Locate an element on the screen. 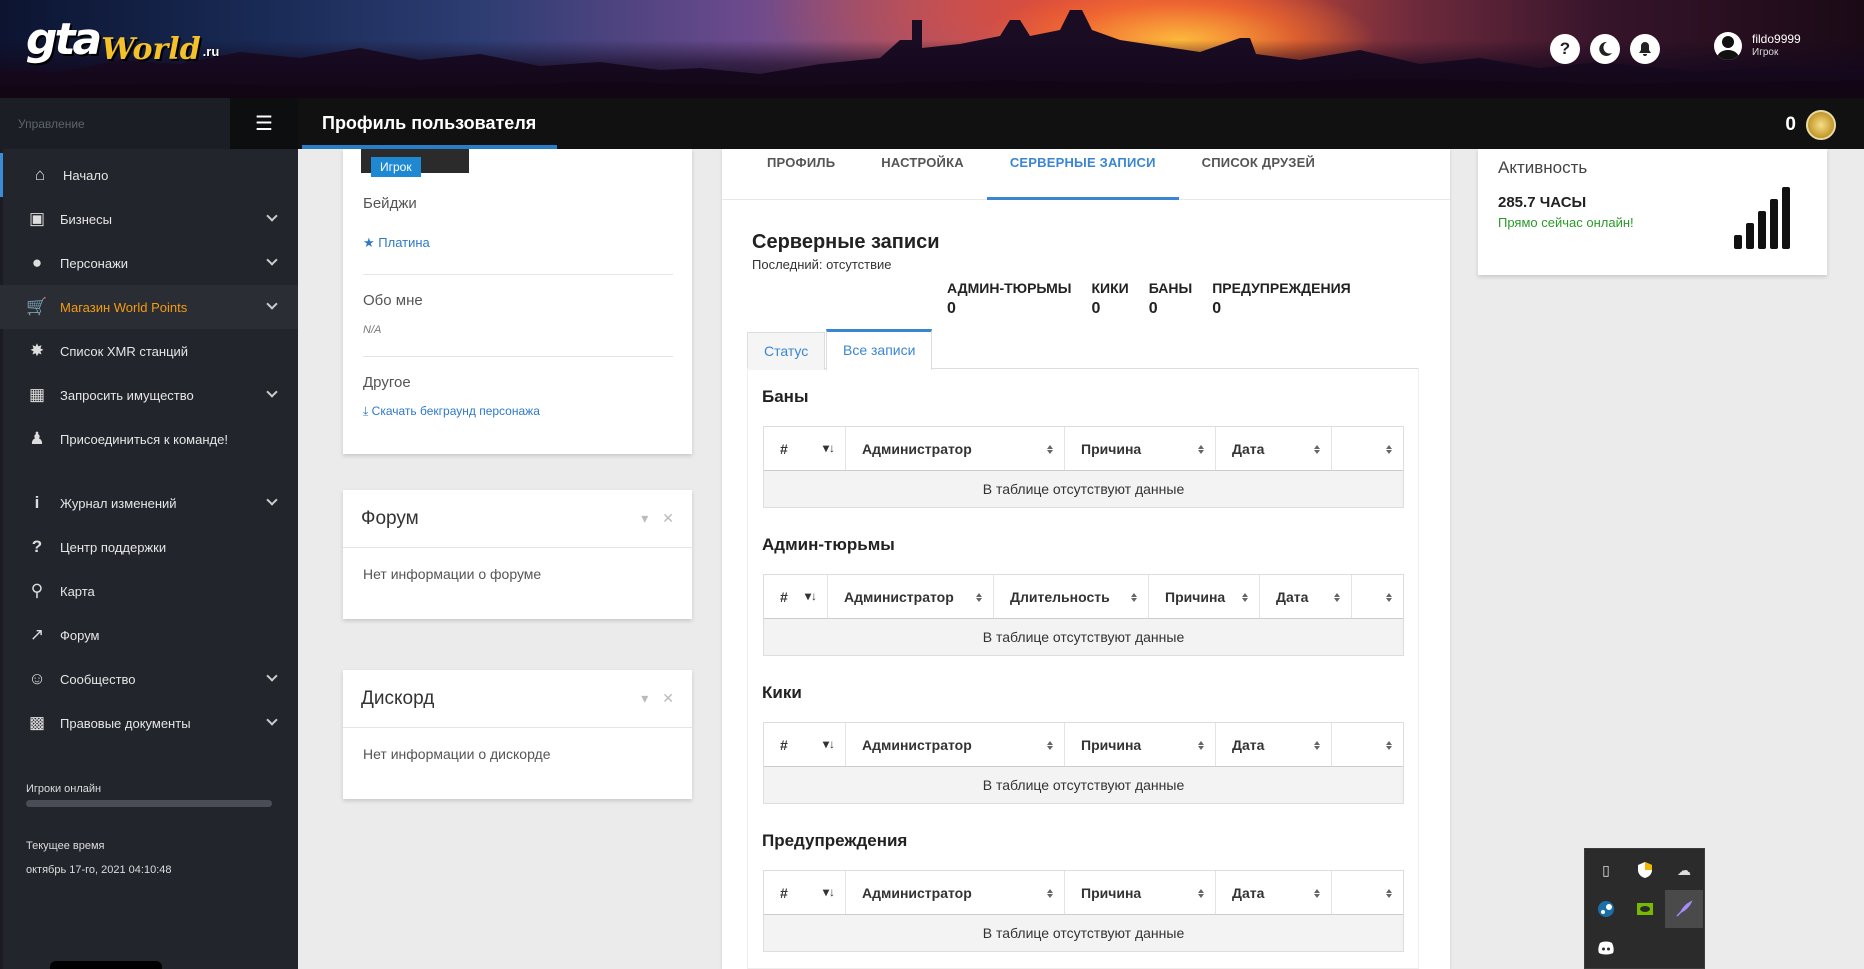  column-header-duration: Длительность is located at coordinates (1071, 596).